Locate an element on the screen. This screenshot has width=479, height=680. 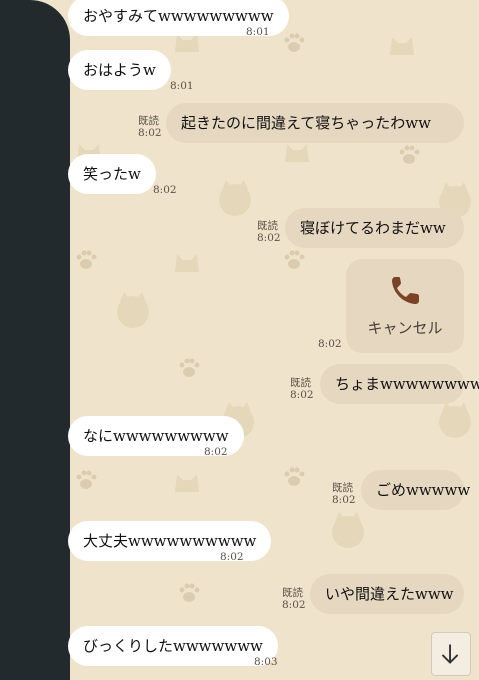
message-bubble: おはようw is located at coordinates (119, 70).